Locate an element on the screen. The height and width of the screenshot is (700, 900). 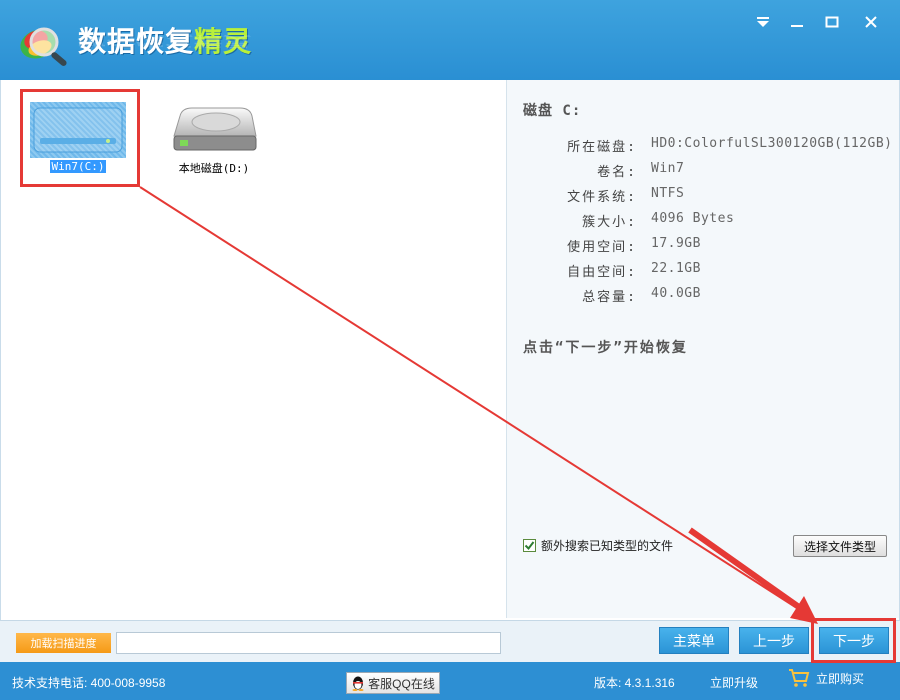
checkmark-icon is located at coordinates (529, 546).